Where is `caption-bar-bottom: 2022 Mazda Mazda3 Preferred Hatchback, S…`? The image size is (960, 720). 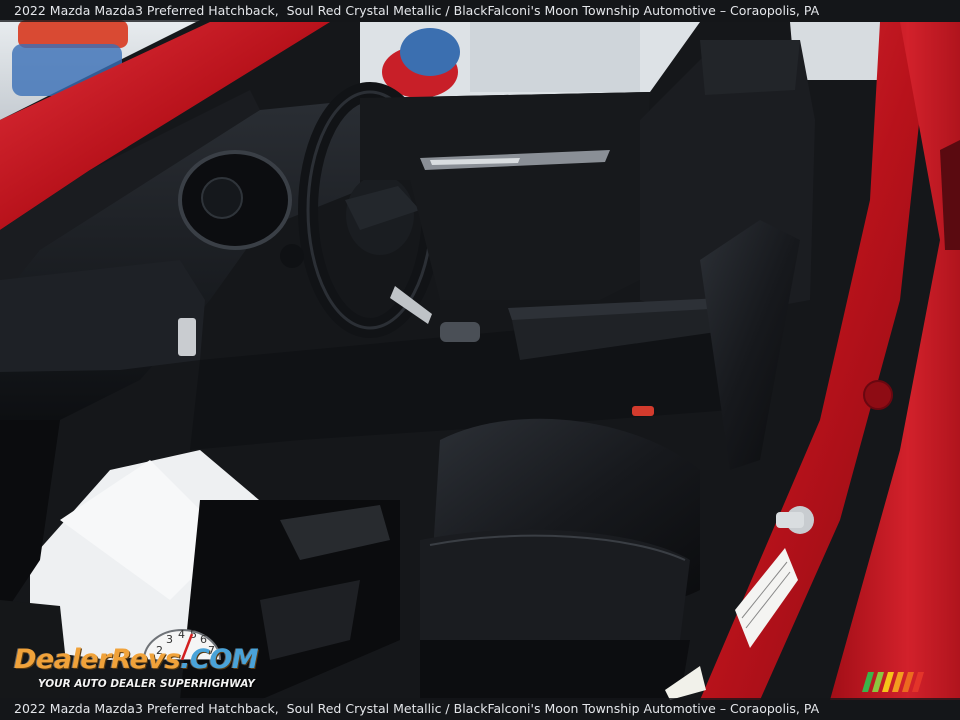
caption-bar-bottom: 2022 Mazda Mazda3 Preferred Hatchback, S… is located at coordinates (480, 709).